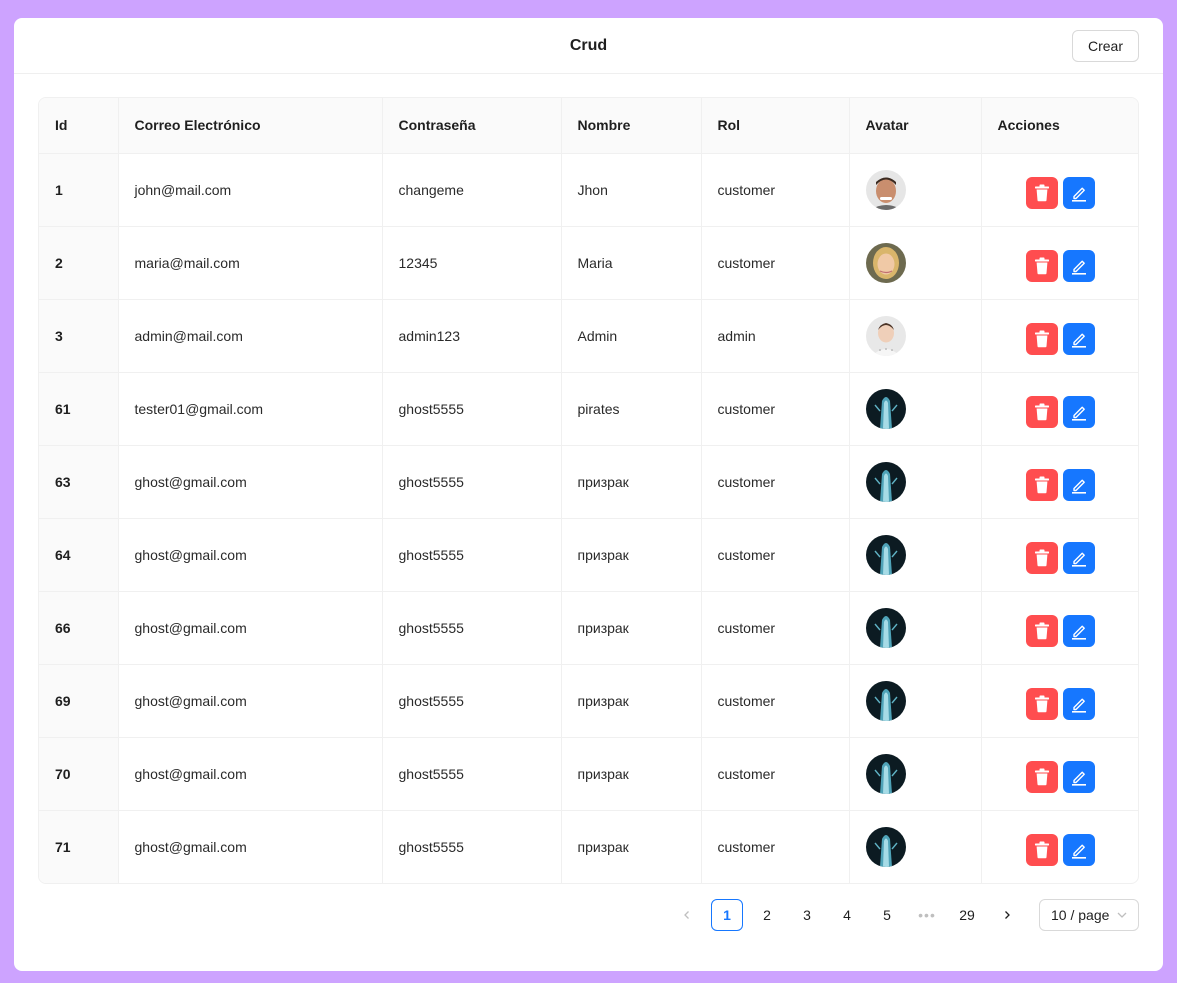  I want to click on card-header: Crud Crear, so click(588, 46).